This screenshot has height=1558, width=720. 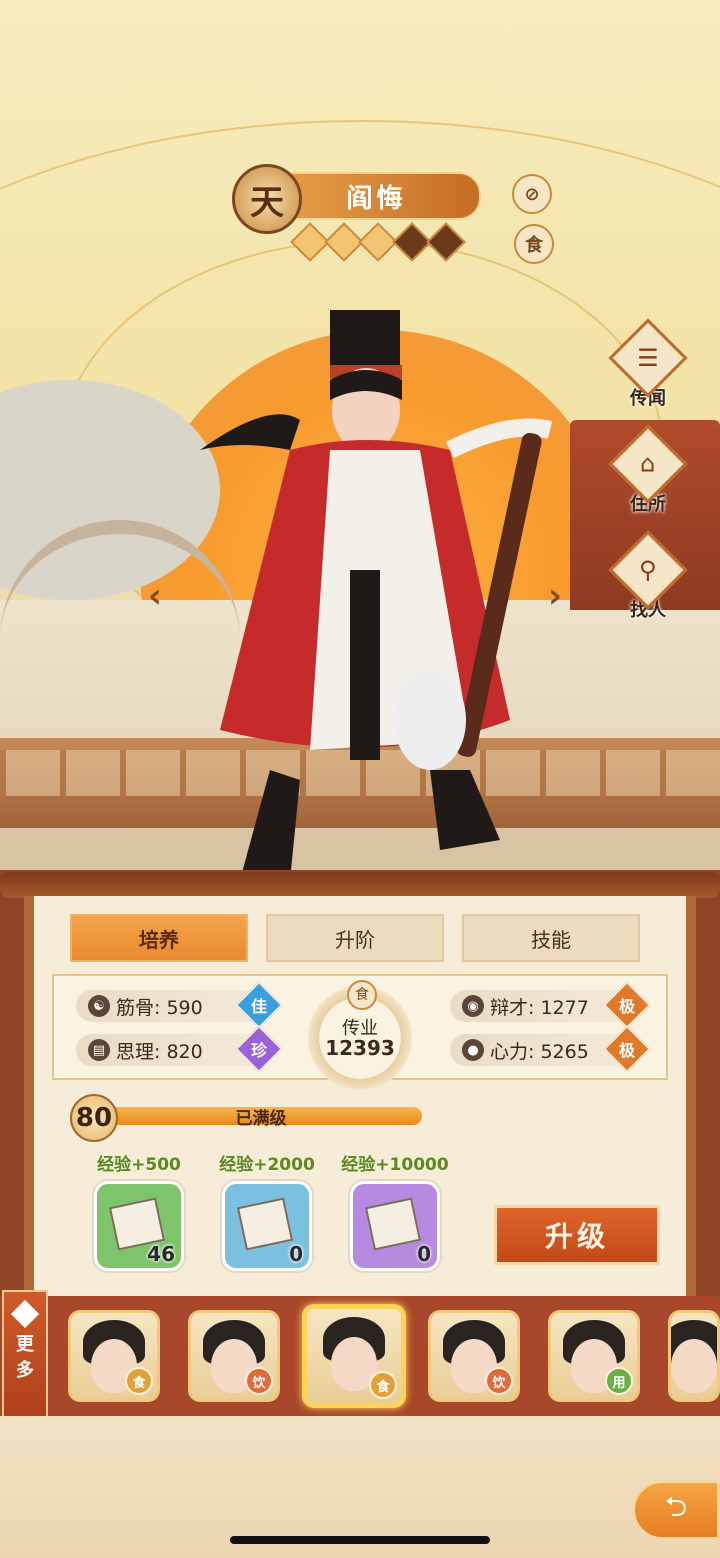 I want to click on stat-sili: ▤ 思理: 820 珍, so click(x=180, y=1049).